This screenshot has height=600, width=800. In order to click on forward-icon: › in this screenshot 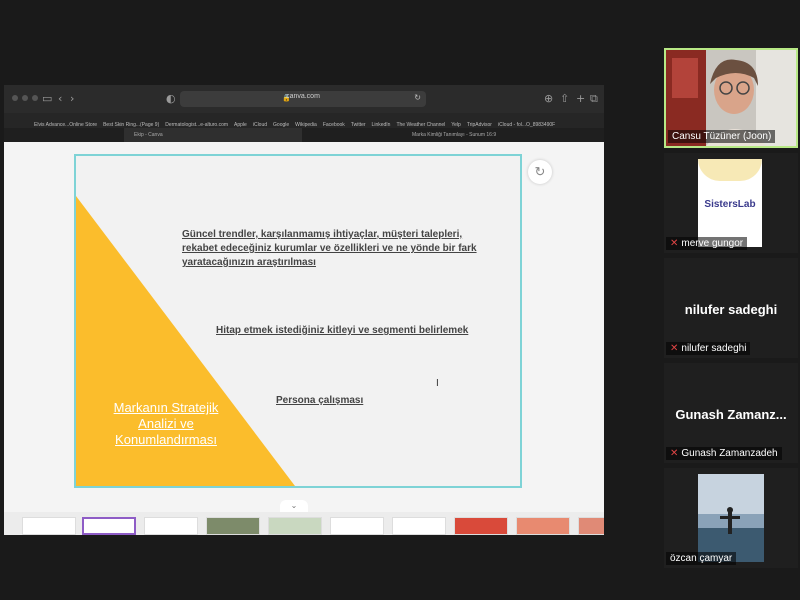, I will do `click(72, 99)`.